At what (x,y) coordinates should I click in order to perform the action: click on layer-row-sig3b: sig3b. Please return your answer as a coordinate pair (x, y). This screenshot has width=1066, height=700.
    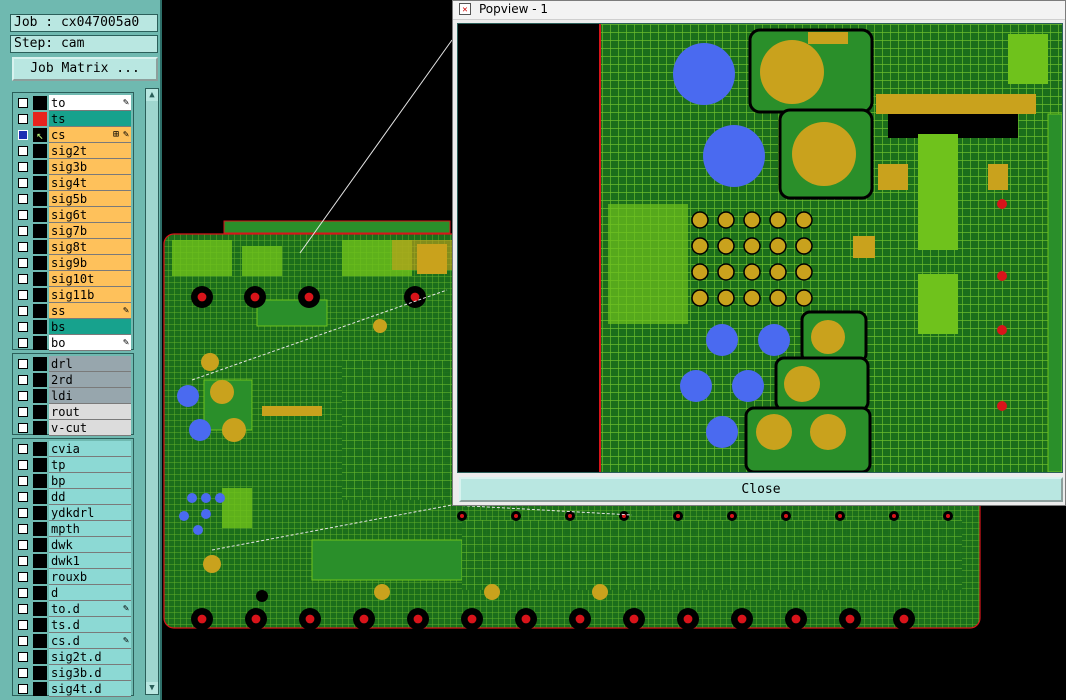
    Looking at the image, I should click on (73, 167).